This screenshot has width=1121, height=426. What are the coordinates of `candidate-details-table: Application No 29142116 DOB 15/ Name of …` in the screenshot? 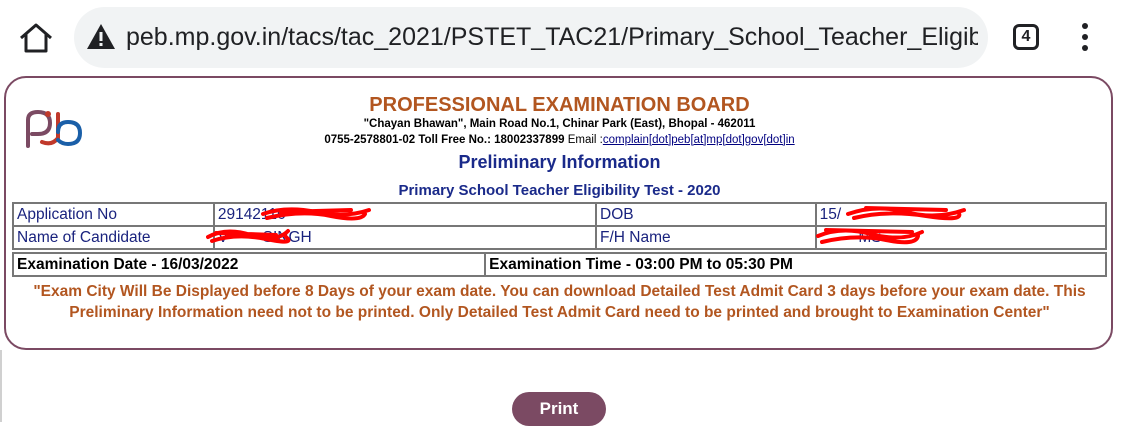 It's located at (560, 226).